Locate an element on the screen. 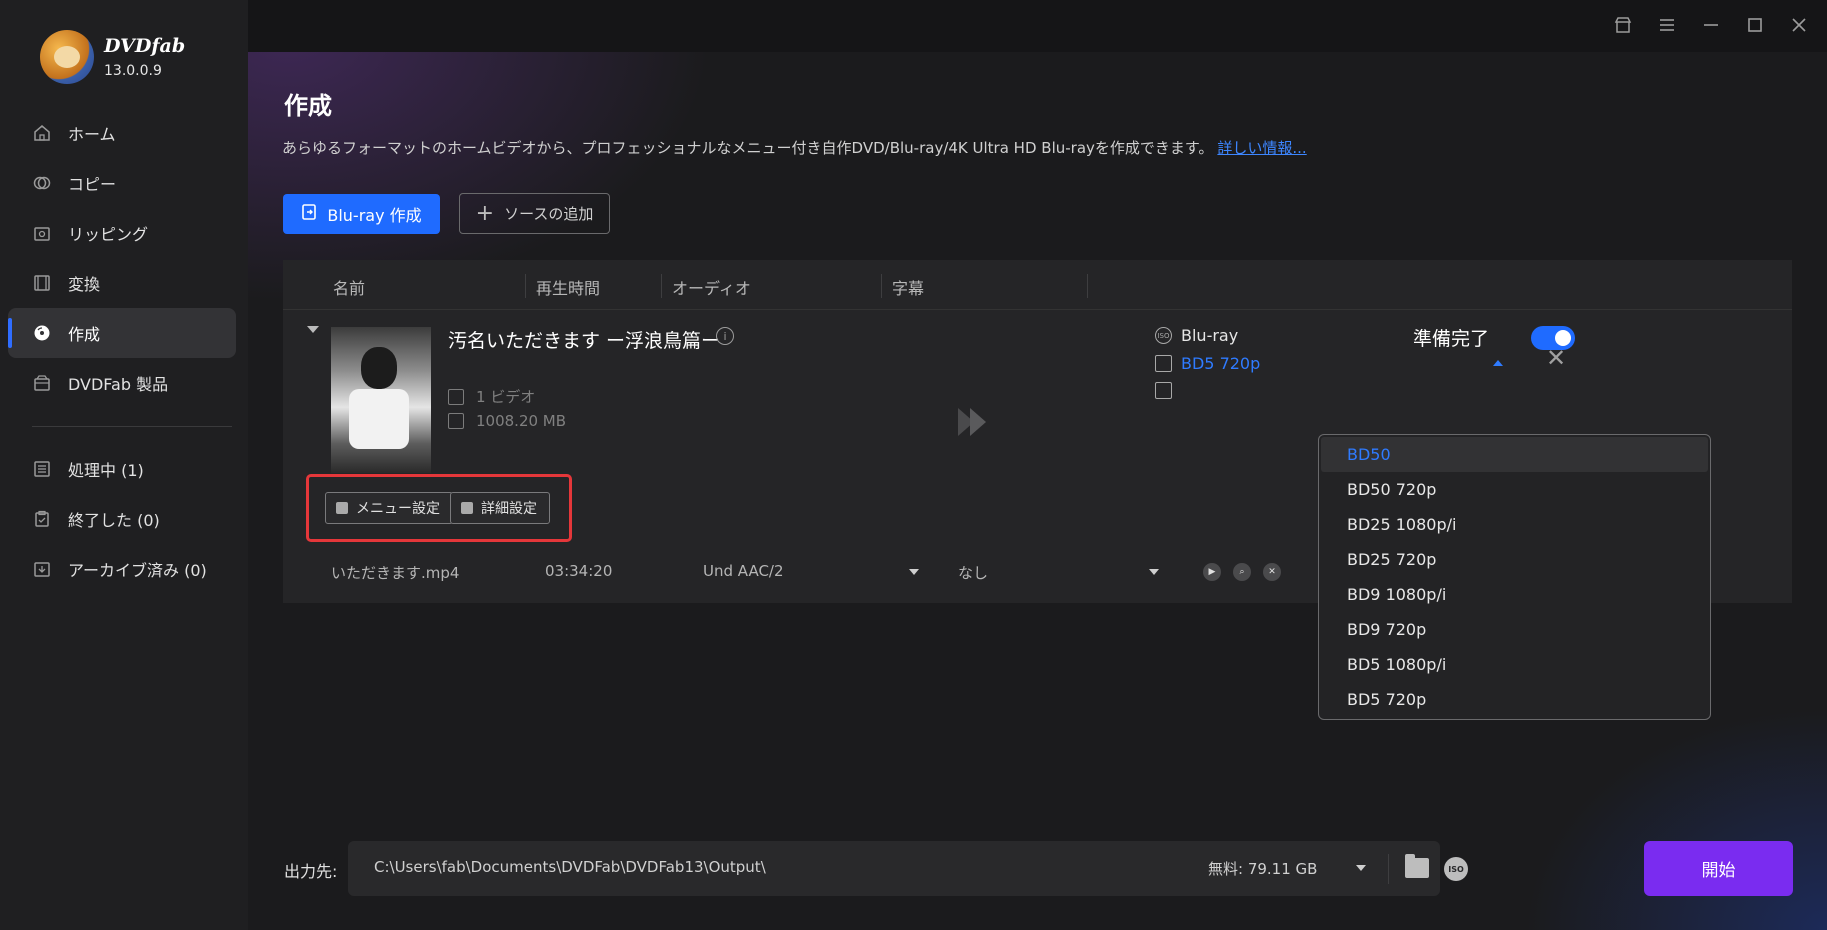  sidebar-item-finished: 終了した (0) is located at coordinates (122, 519).